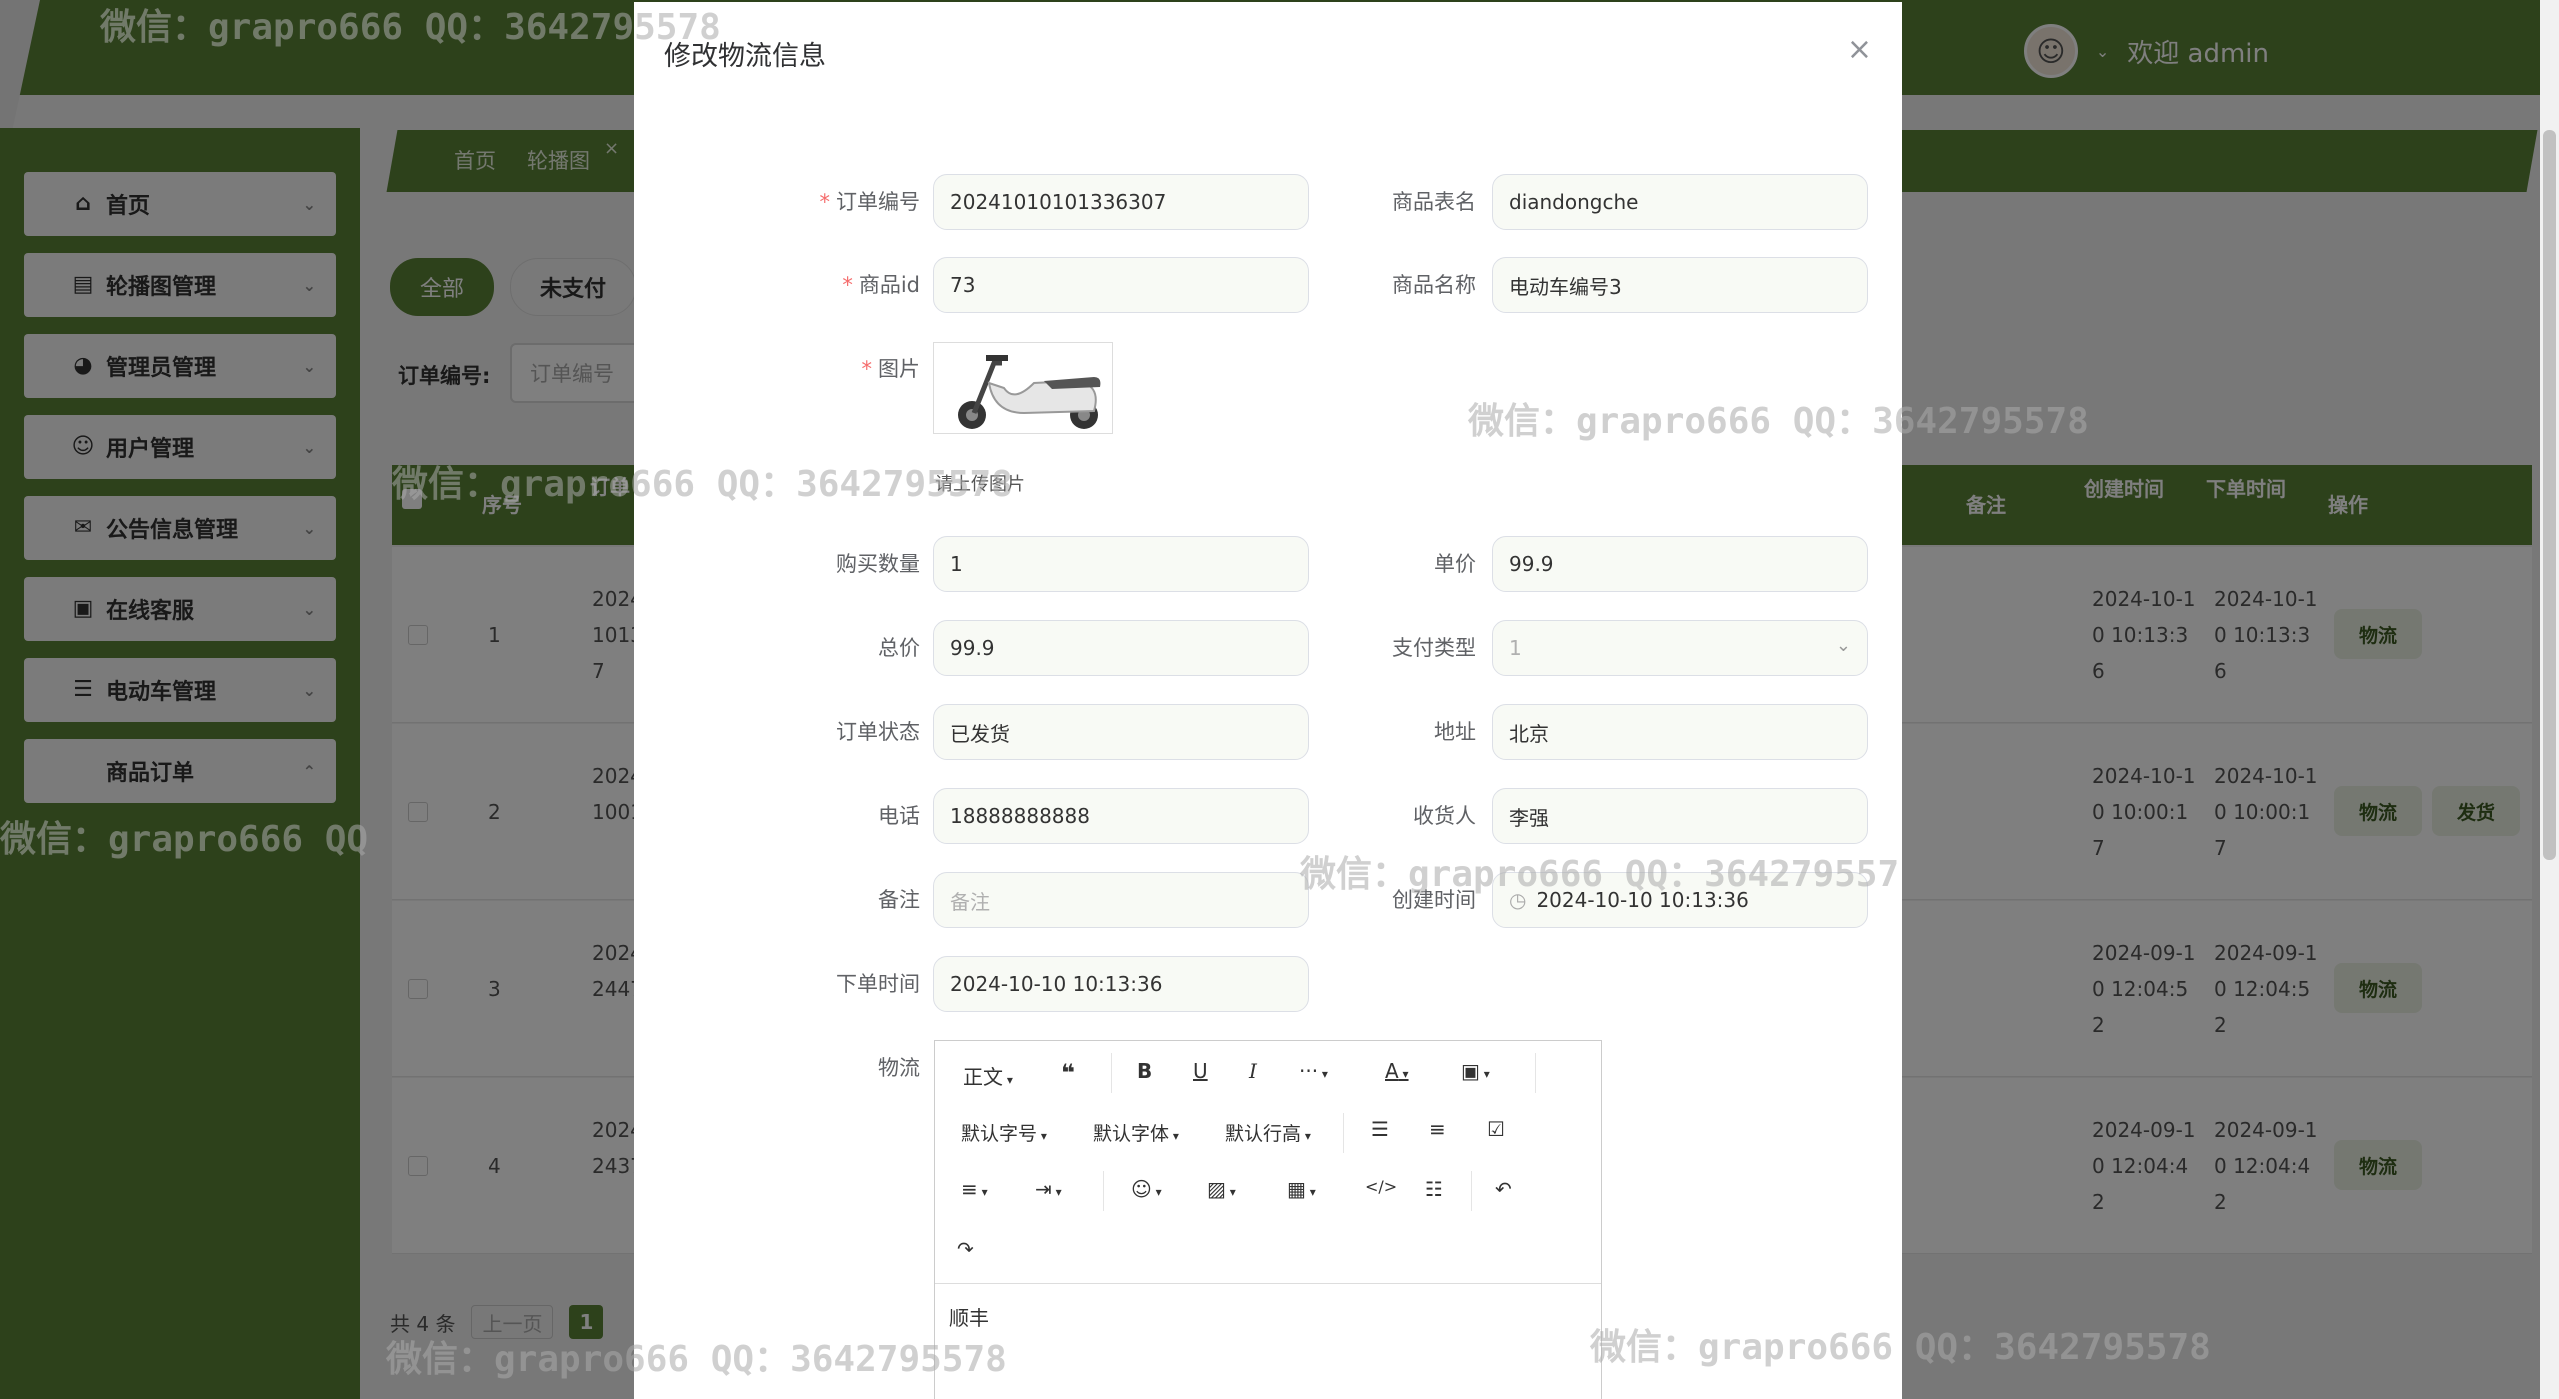  What do you see at coordinates (2549, 495) in the screenshot?
I see `scrollbar-thumb` at bounding box center [2549, 495].